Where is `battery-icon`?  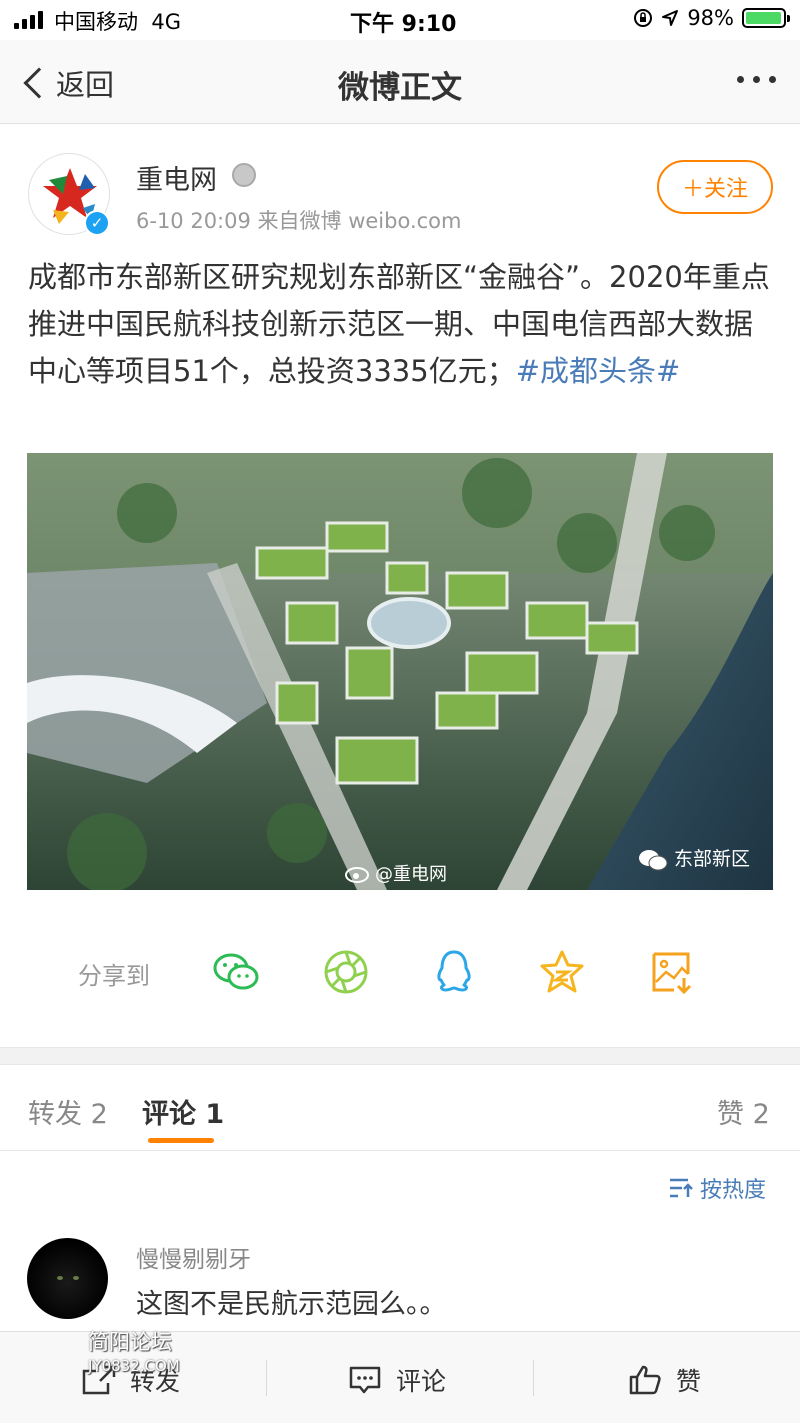 battery-icon is located at coordinates (766, 18).